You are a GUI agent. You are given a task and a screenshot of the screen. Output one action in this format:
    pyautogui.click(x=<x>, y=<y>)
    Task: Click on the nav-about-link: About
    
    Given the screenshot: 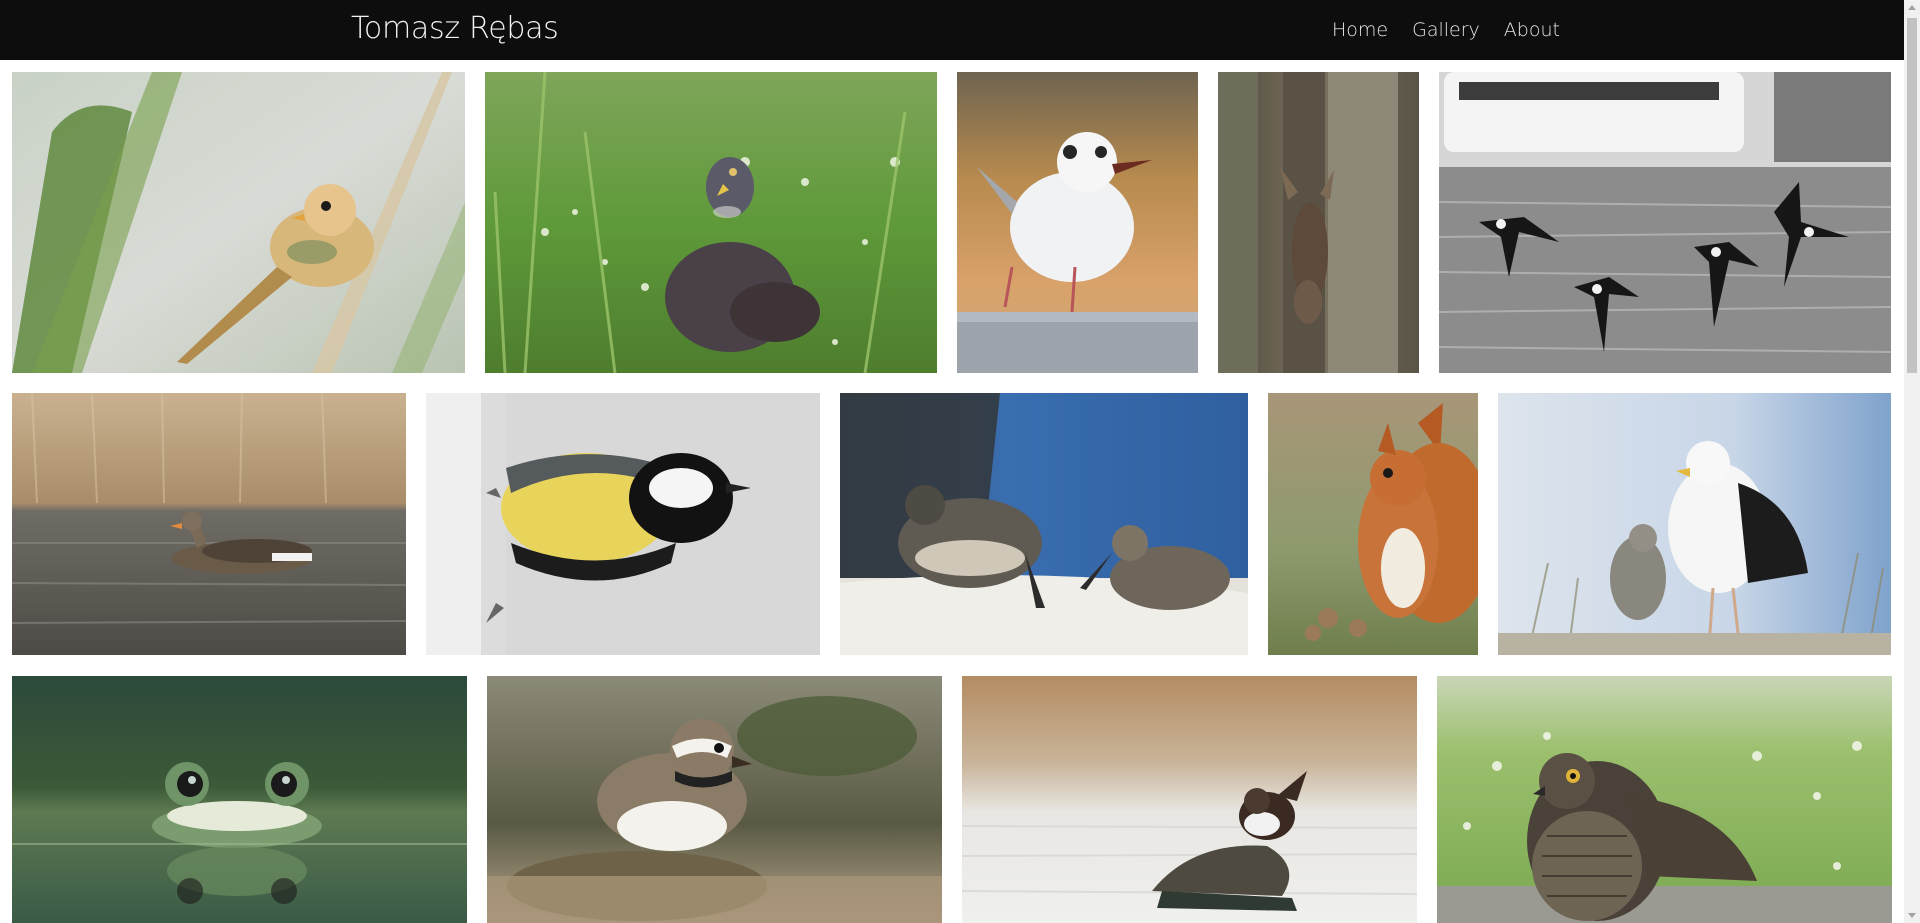 What is the action you would take?
    pyautogui.click(x=1532, y=30)
    